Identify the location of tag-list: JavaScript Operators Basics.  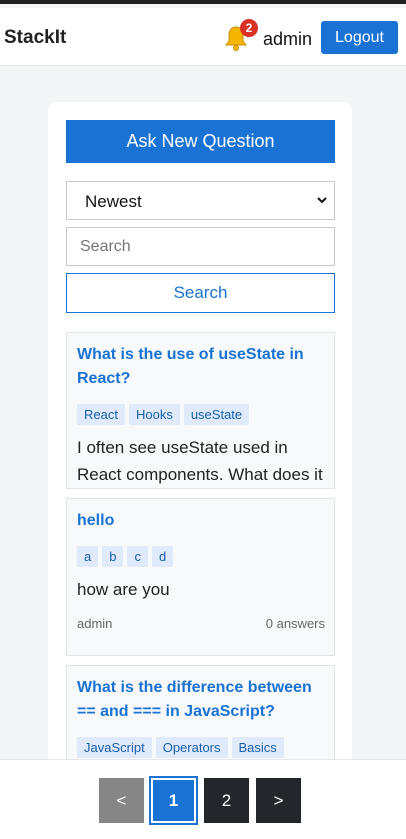
(180, 747).